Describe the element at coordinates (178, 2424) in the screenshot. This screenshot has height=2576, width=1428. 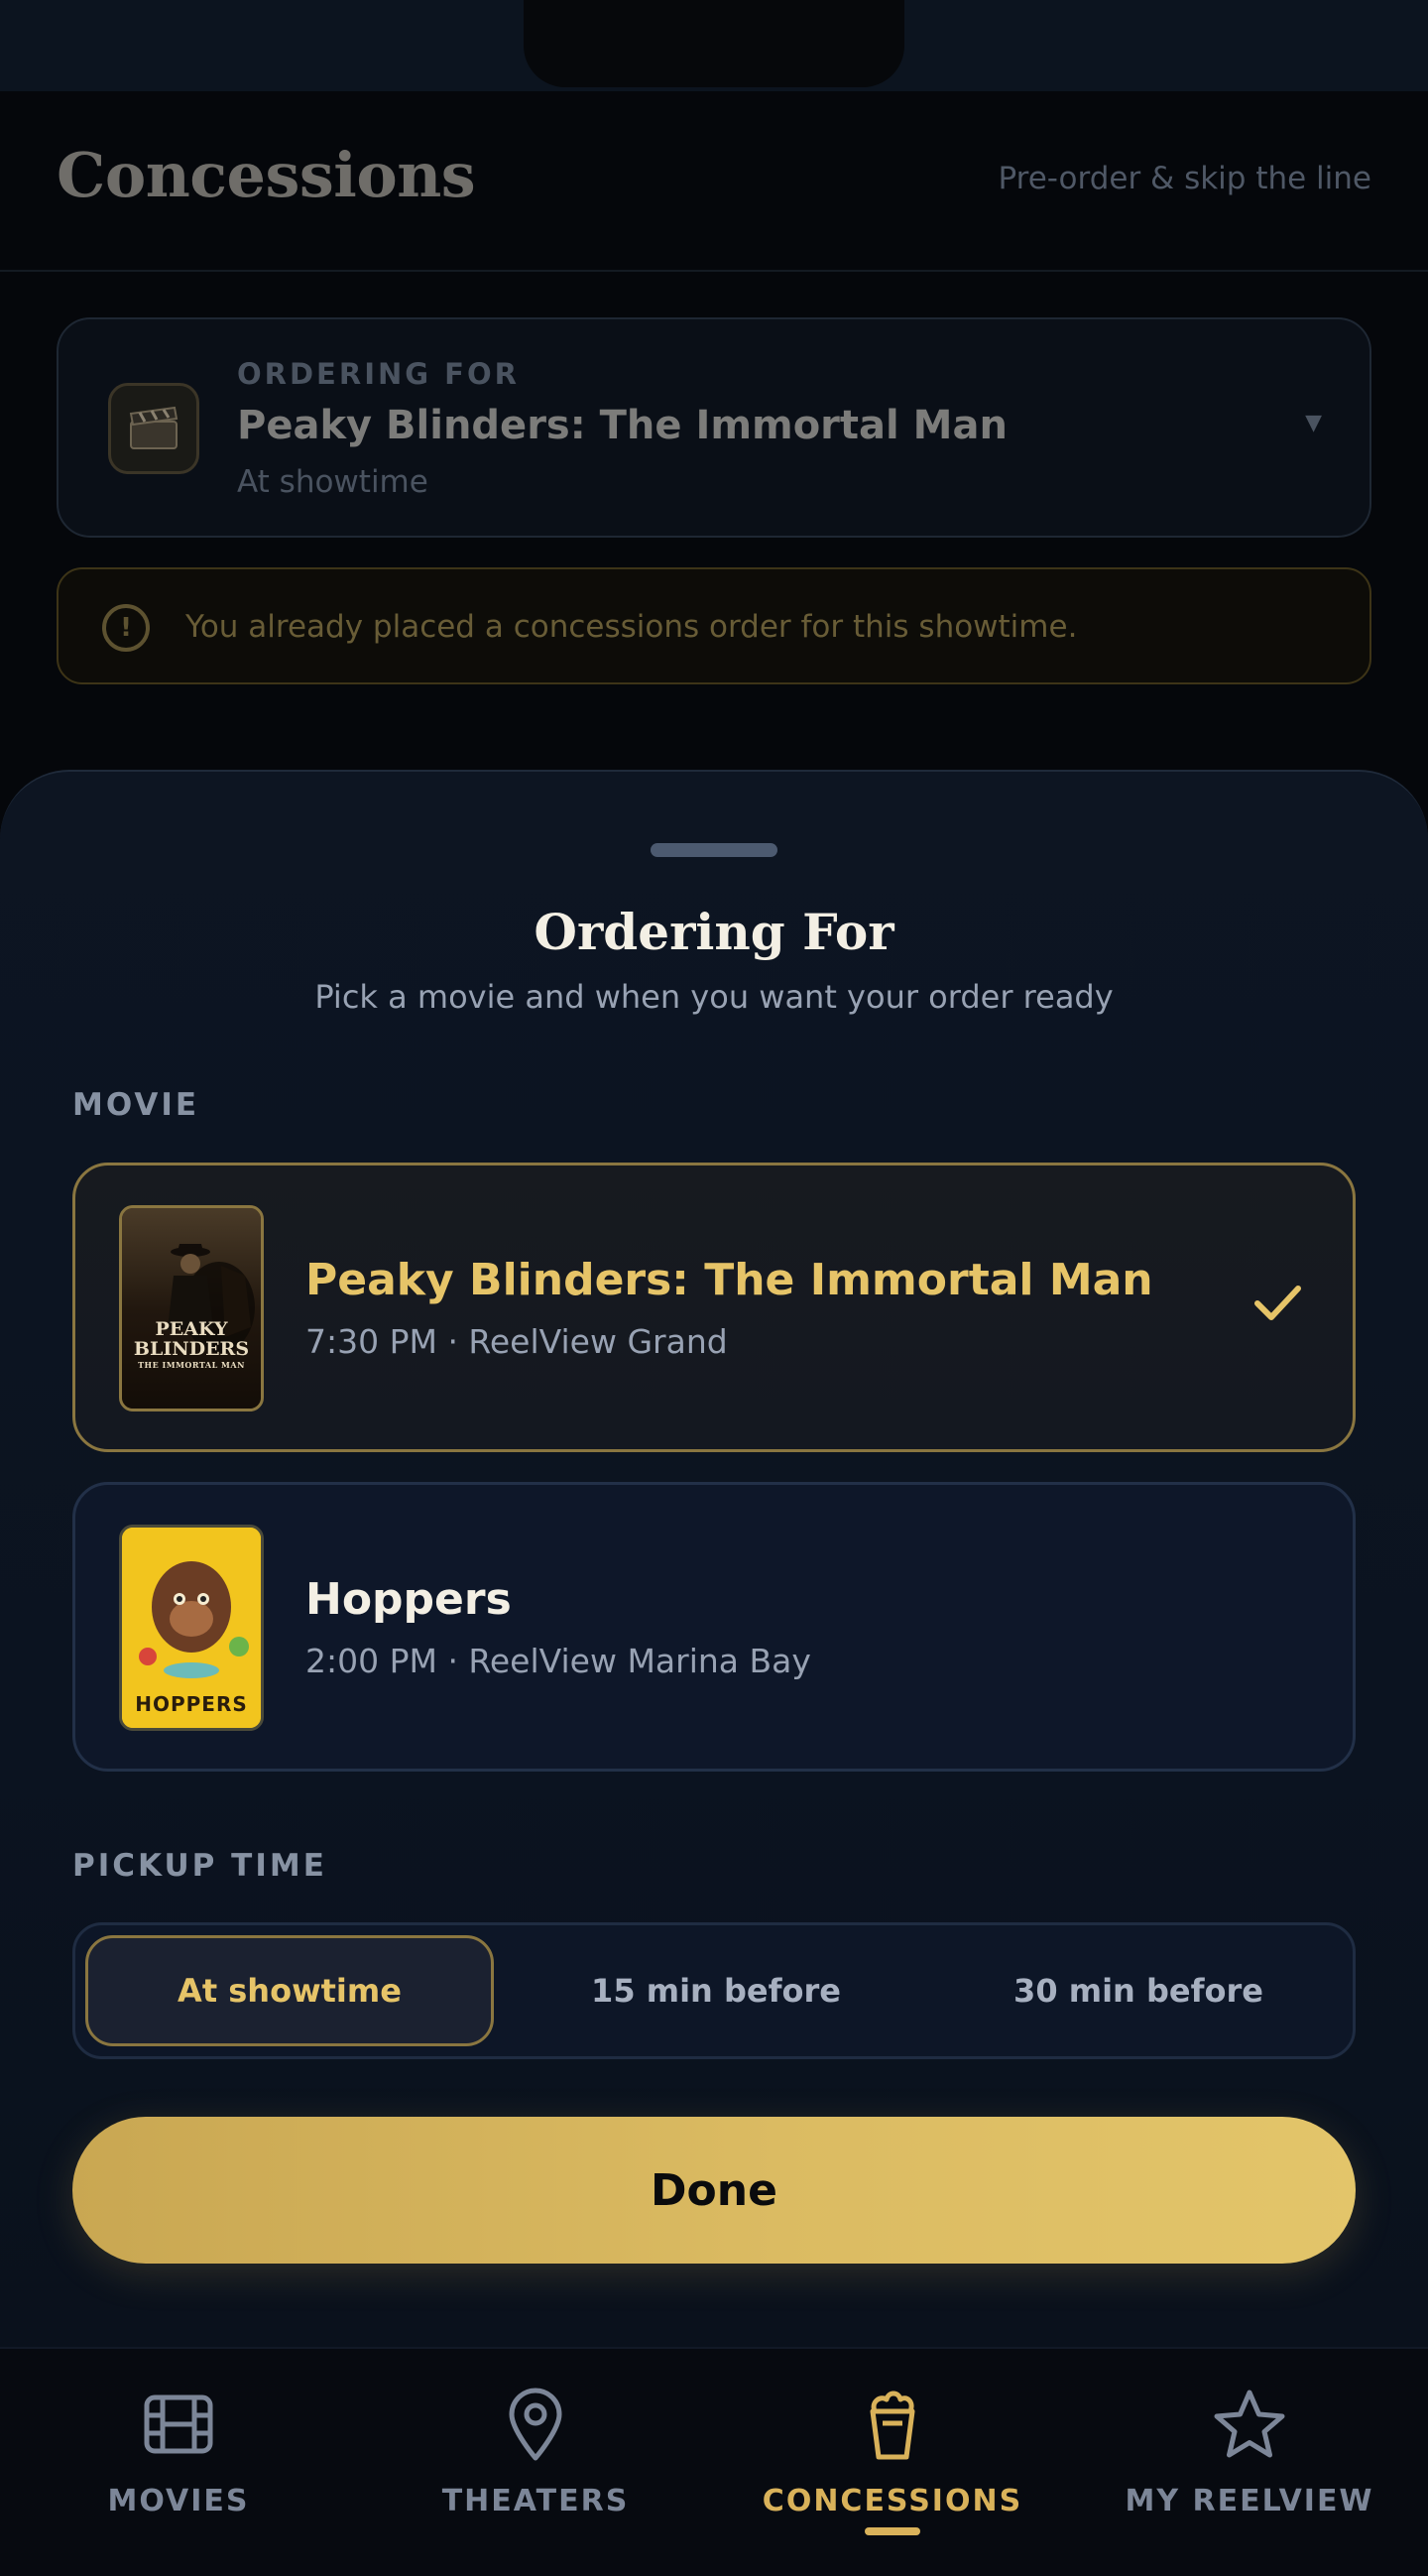
I see `film-icon` at that location.